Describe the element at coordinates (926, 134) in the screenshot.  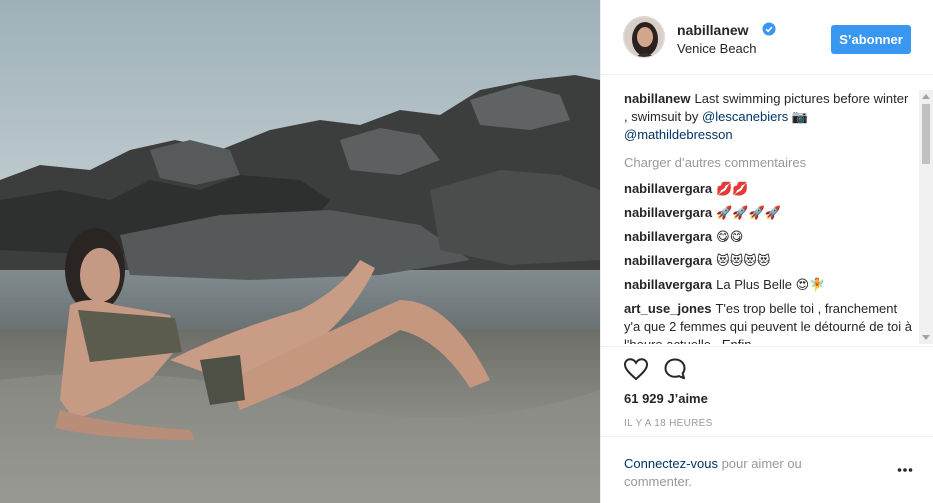
I see `scroll-thumb` at that location.